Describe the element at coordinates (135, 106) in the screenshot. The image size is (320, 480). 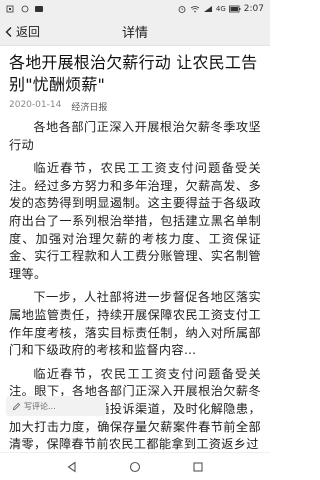
I see `article-meta: 2020-01-14 经济日报` at that location.